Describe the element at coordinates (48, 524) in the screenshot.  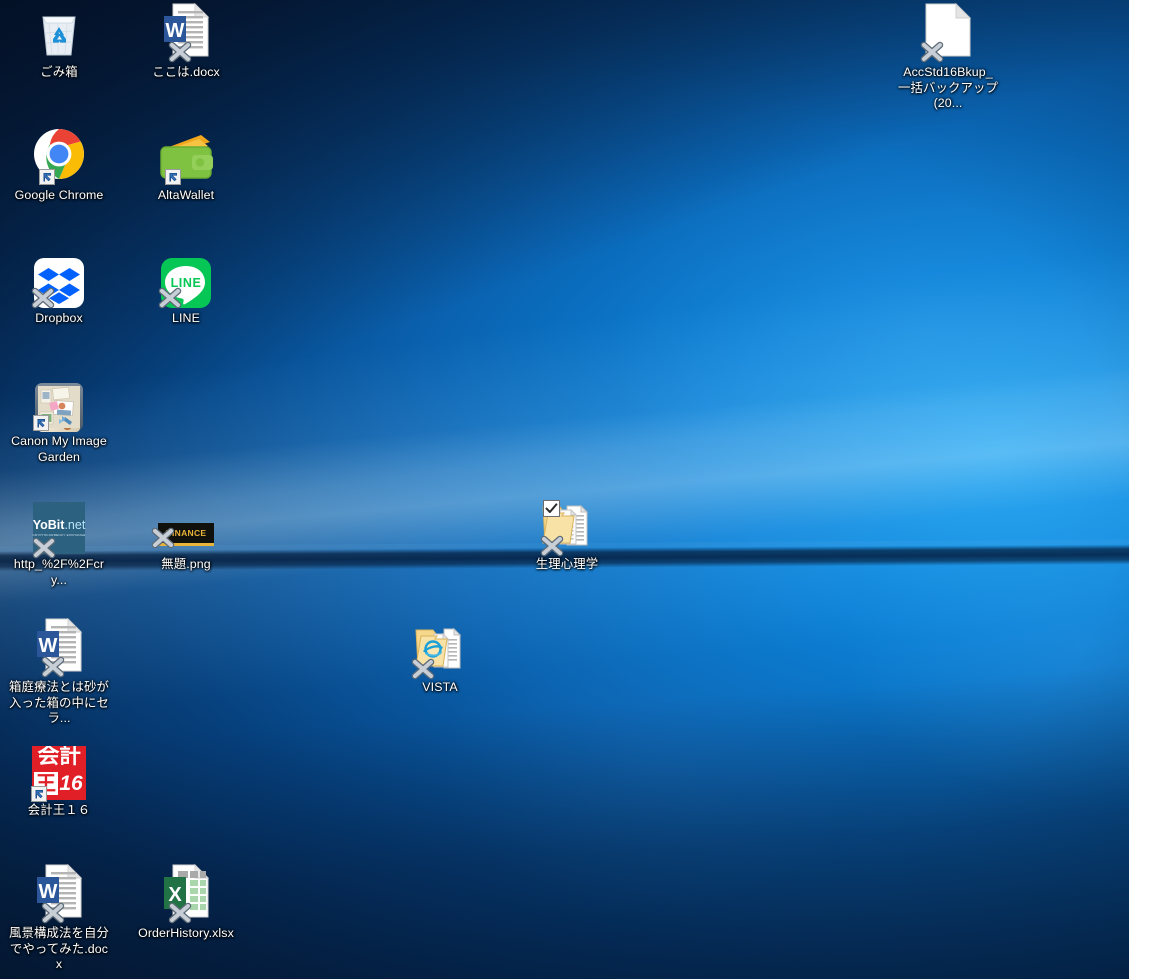
I see `yobit-brand-yo: YoBit` at that location.